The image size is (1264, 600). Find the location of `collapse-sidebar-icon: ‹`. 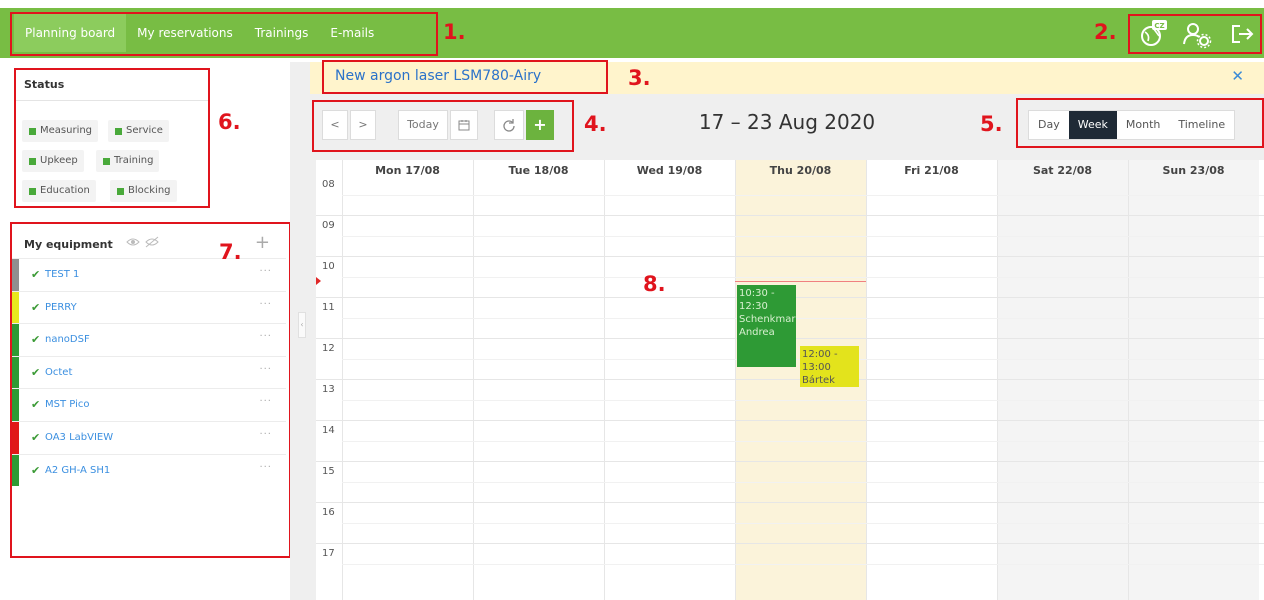

collapse-sidebar-icon: ‹ is located at coordinates (302, 325).